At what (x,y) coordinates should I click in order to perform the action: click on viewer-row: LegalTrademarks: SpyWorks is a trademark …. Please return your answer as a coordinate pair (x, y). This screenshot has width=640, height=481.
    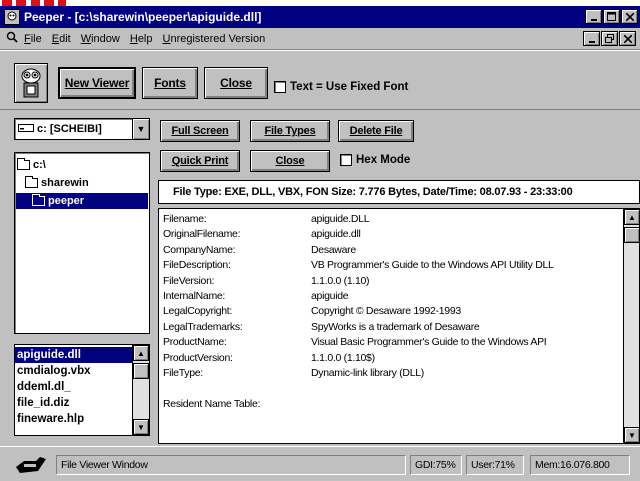
    Looking at the image, I should click on (391, 328).